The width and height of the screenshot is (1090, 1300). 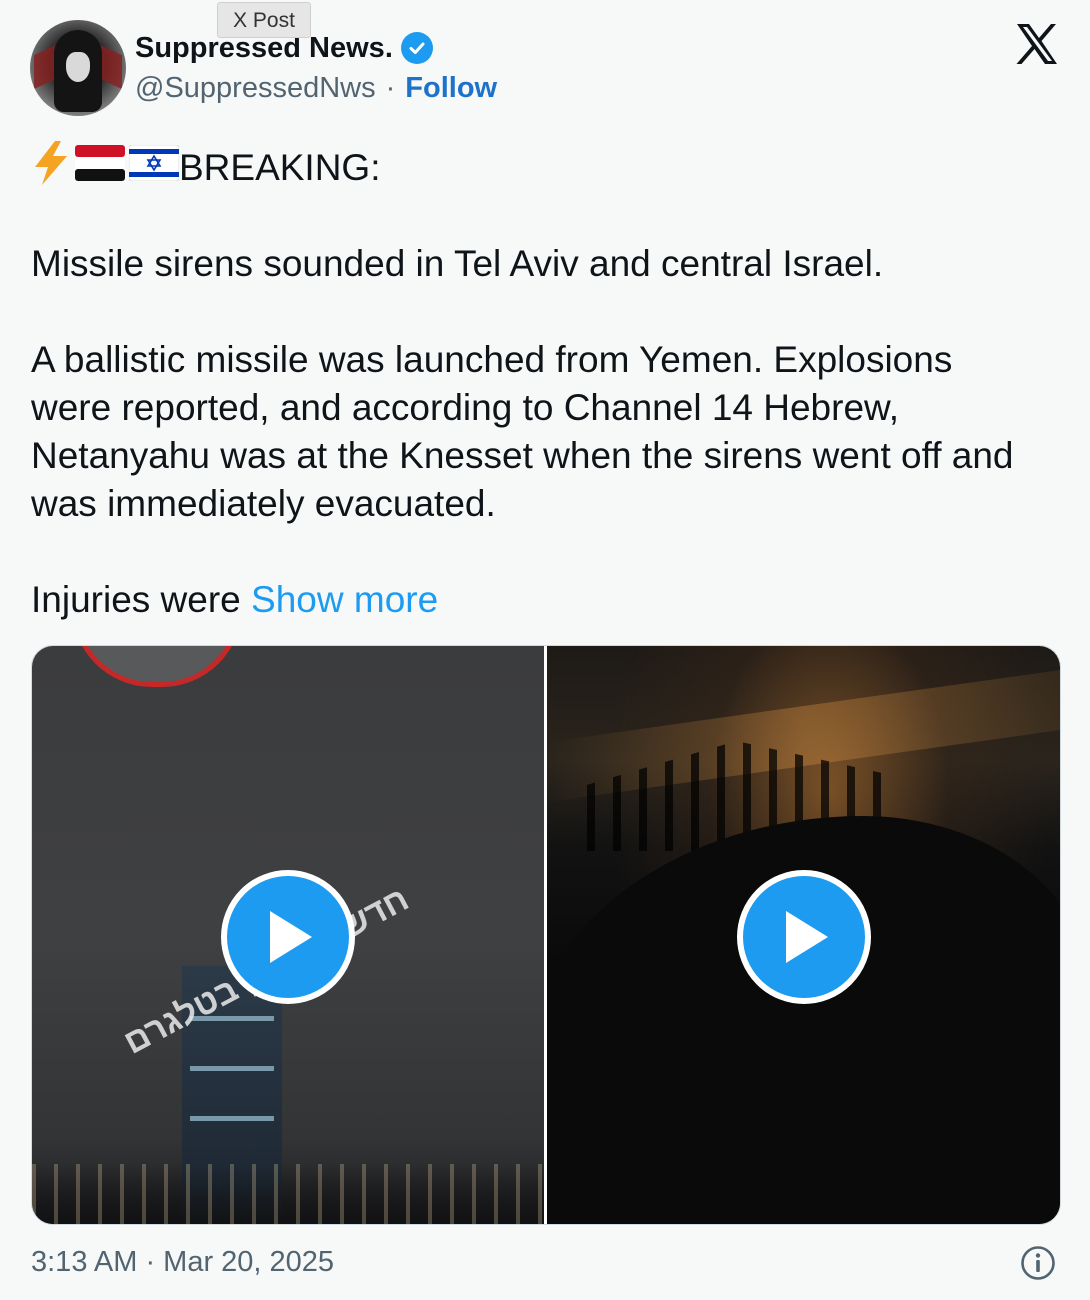 I want to click on avatar-wing-right, so click(x=111, y=67).